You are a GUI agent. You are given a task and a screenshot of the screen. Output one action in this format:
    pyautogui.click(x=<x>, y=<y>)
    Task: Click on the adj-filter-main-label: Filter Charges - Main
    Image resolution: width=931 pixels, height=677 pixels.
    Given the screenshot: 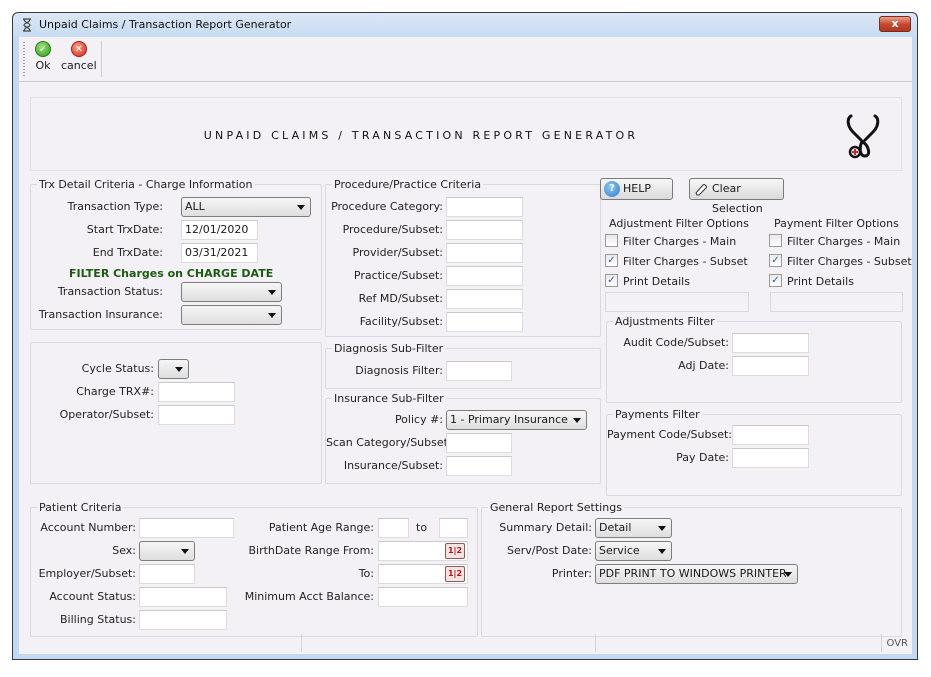 What is the action you would take?
    pyautogui.click(x=680, y=241)
    